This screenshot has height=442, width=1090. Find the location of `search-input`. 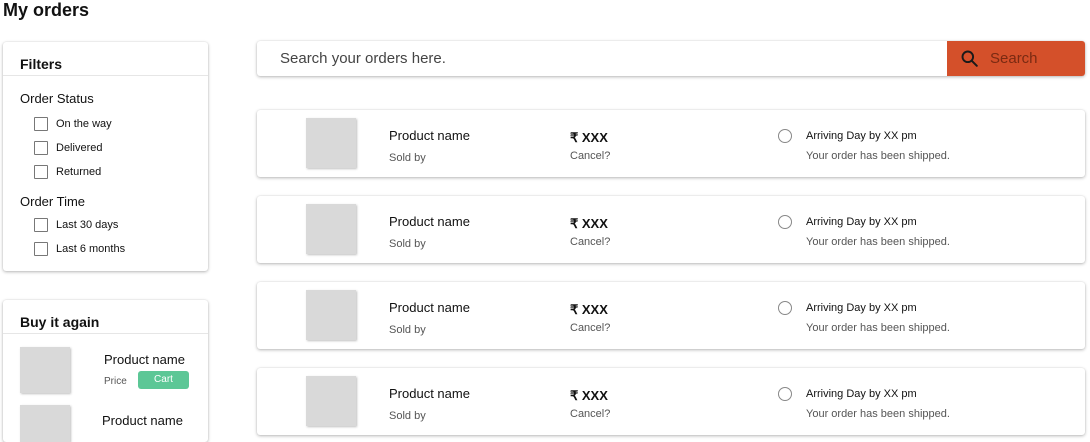

search-input is located at coordinates (602, 58).